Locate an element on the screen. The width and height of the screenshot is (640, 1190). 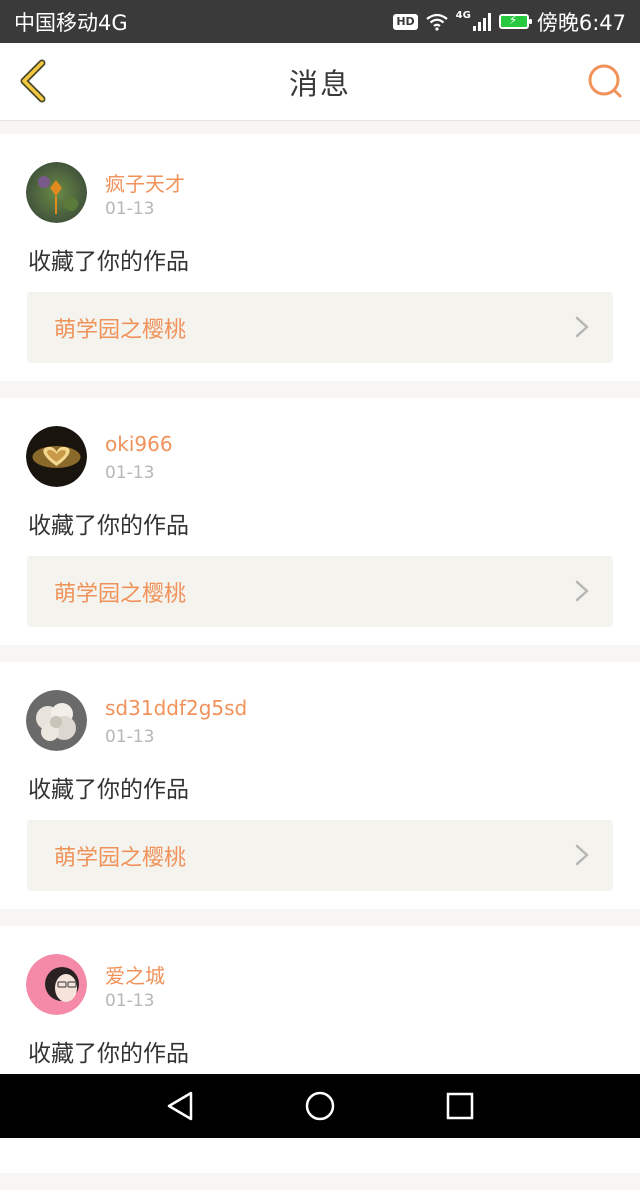
page-title: 消息 is located at coordinates (319, 83).